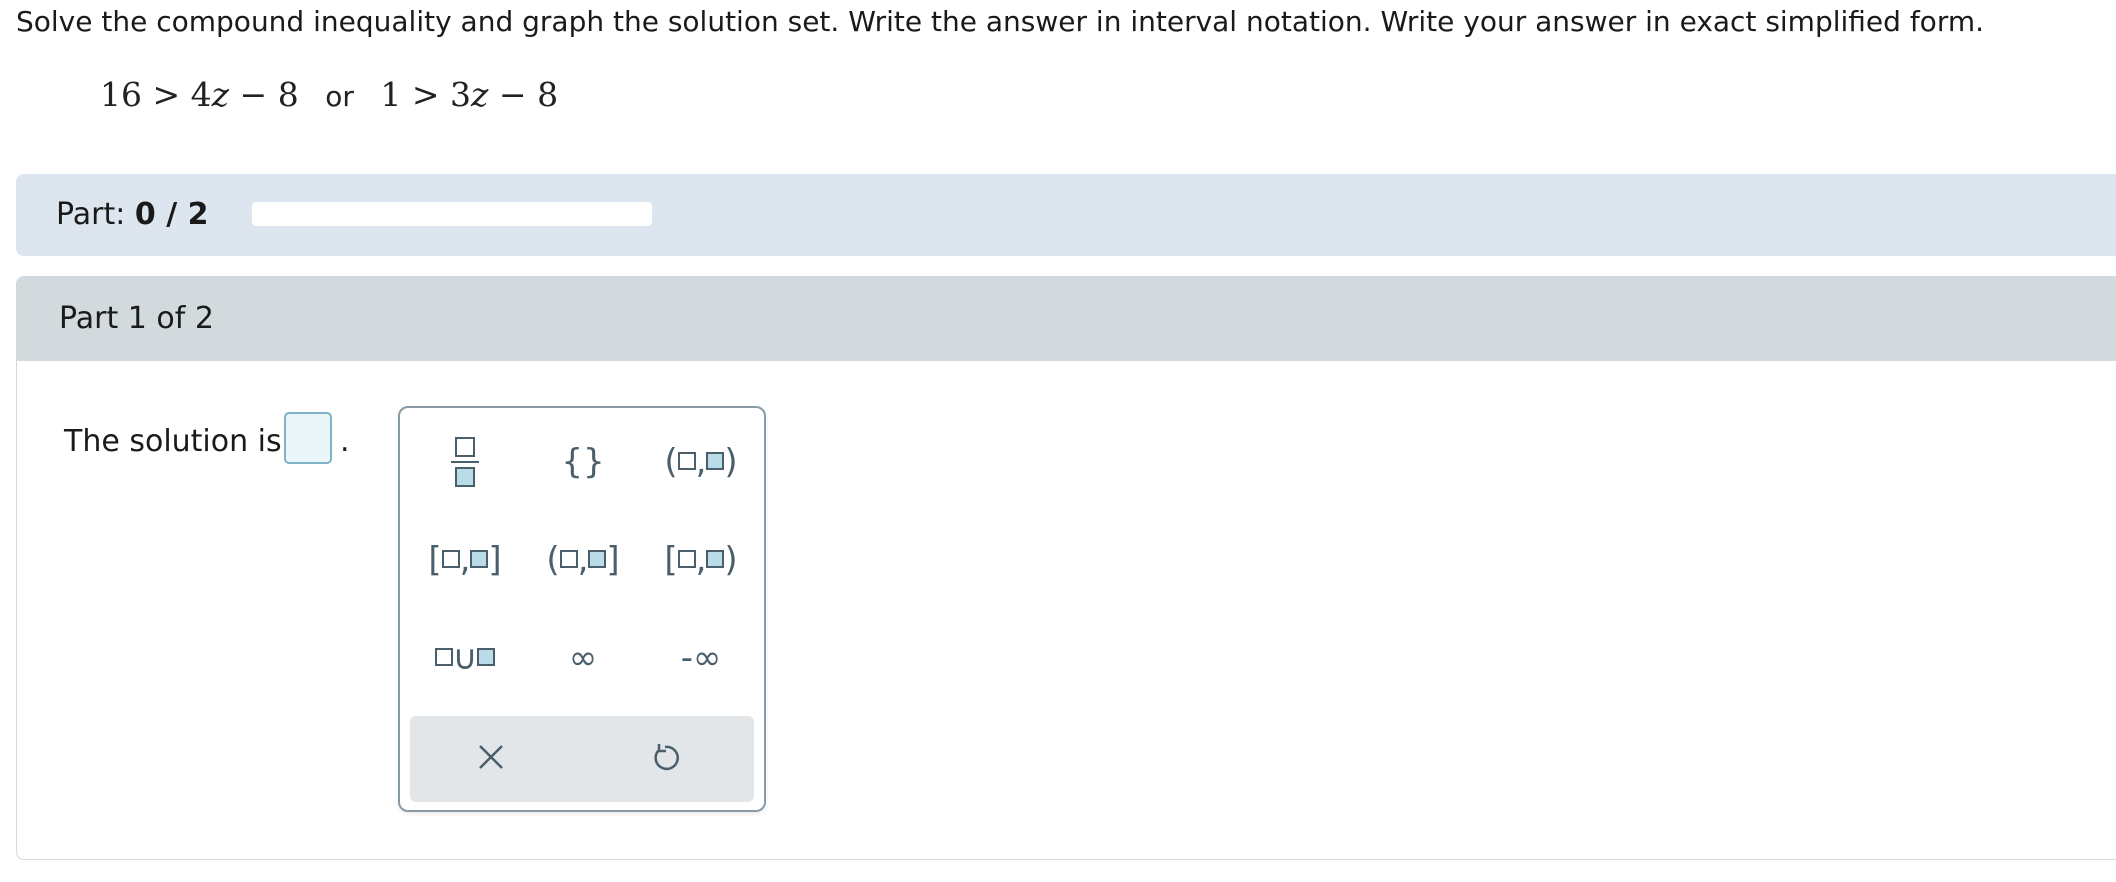  What do you see at coordinates (701, 560) in the screenshot?
I see `right-open-interval-key: [,)` at bounding box center [701, 560].